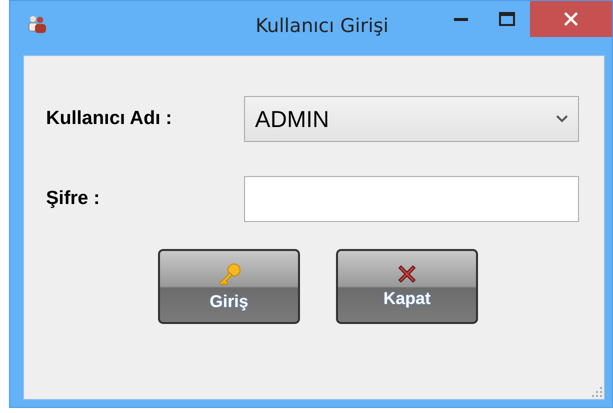  Describe the element at coordinates (461, 19) in the screenshot. I see `minimize-icon` at that location.